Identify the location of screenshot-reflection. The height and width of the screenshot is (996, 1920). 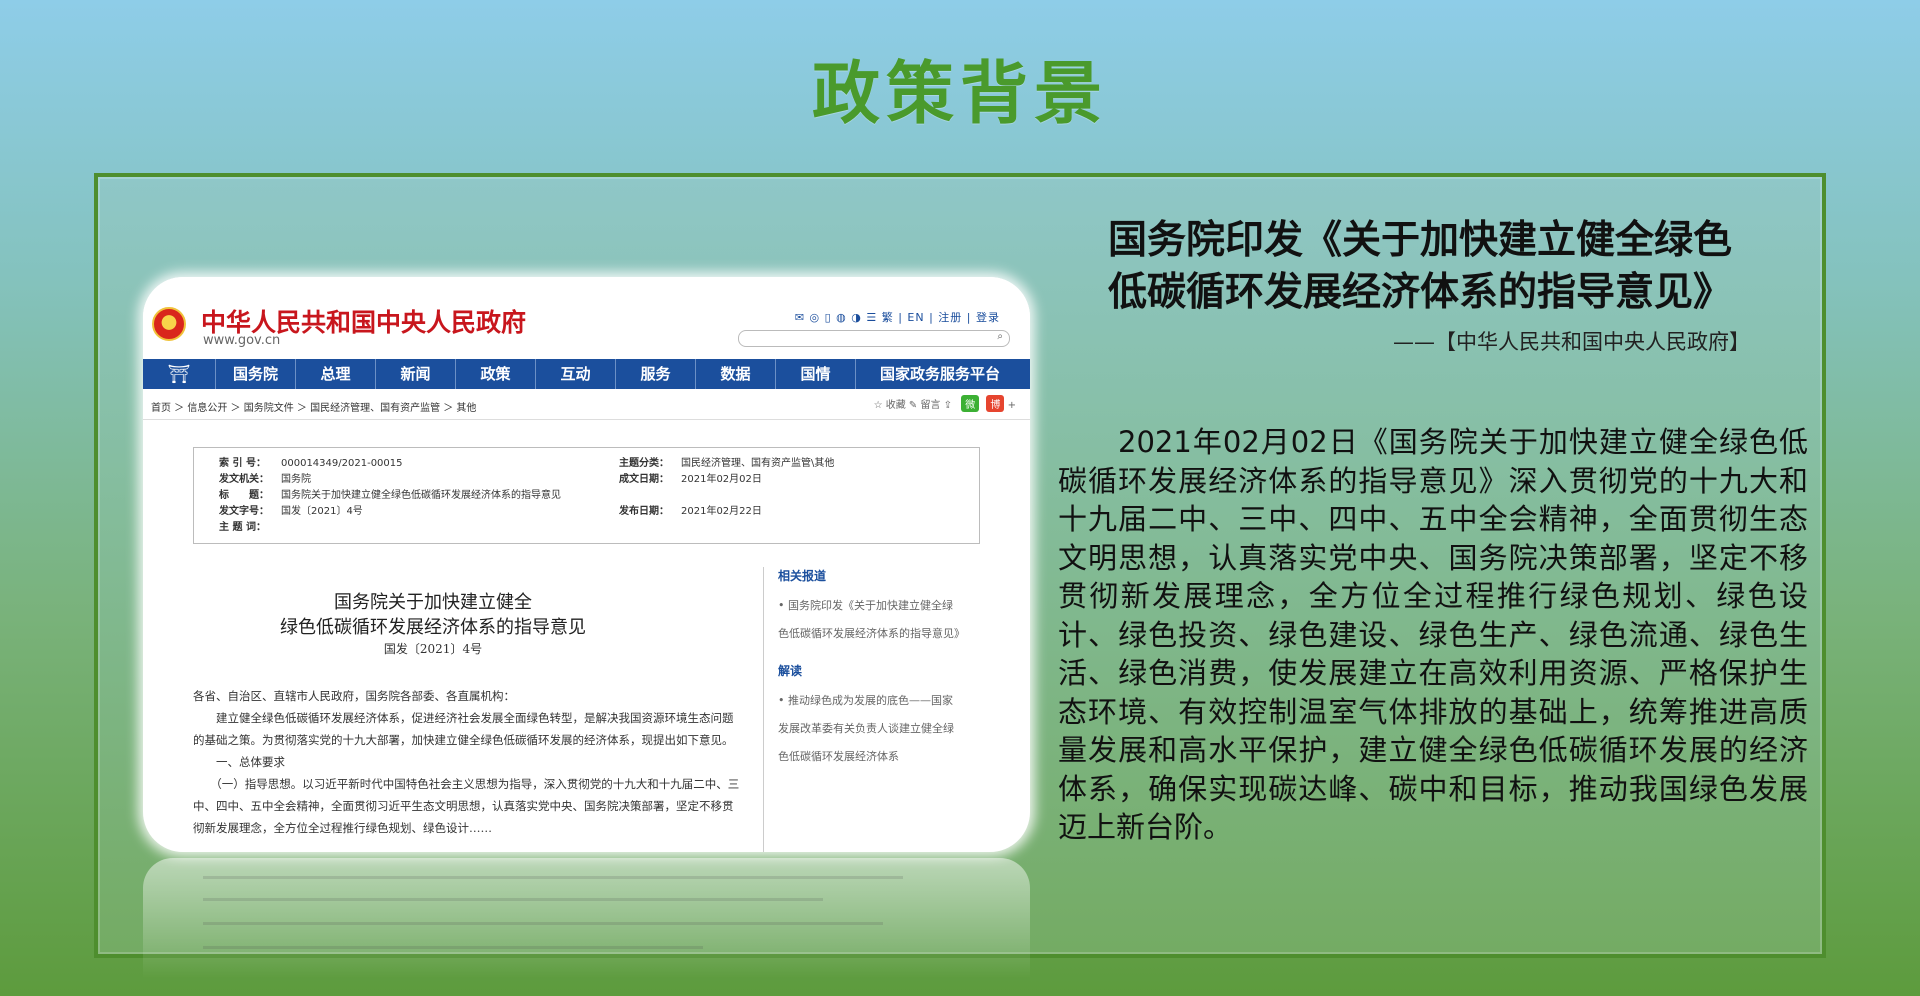
(586, 918).